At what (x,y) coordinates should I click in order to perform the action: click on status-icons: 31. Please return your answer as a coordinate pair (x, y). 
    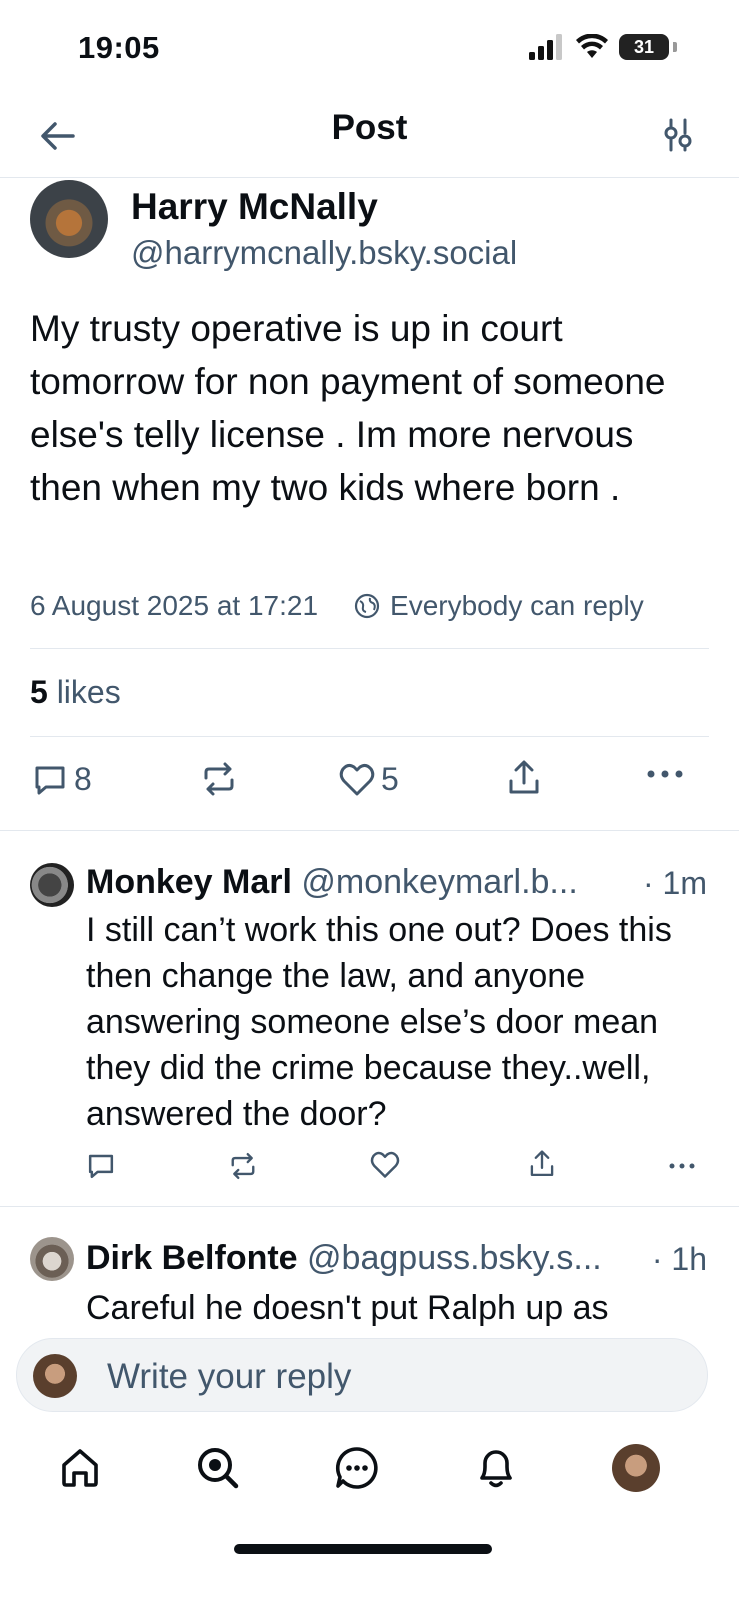
    Looking at the image, I should click on (603, 47).